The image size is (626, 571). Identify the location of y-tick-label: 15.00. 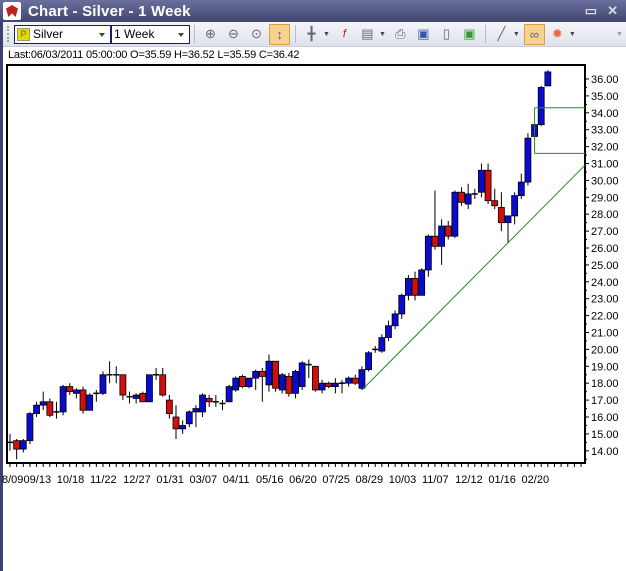
(605, 435).